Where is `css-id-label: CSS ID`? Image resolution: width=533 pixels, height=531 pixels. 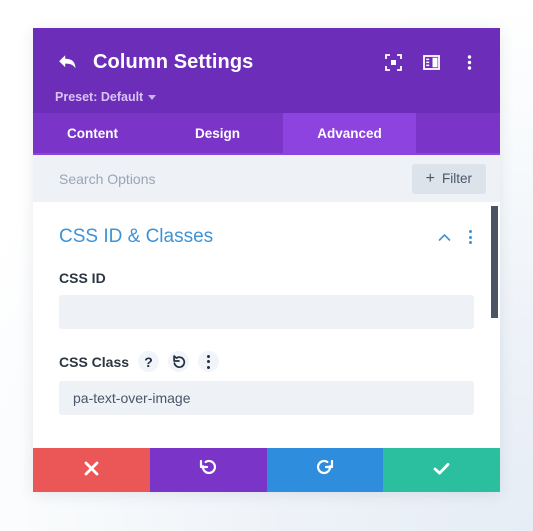
css-id-label: CSS ID is located at coordinates (82, 278).